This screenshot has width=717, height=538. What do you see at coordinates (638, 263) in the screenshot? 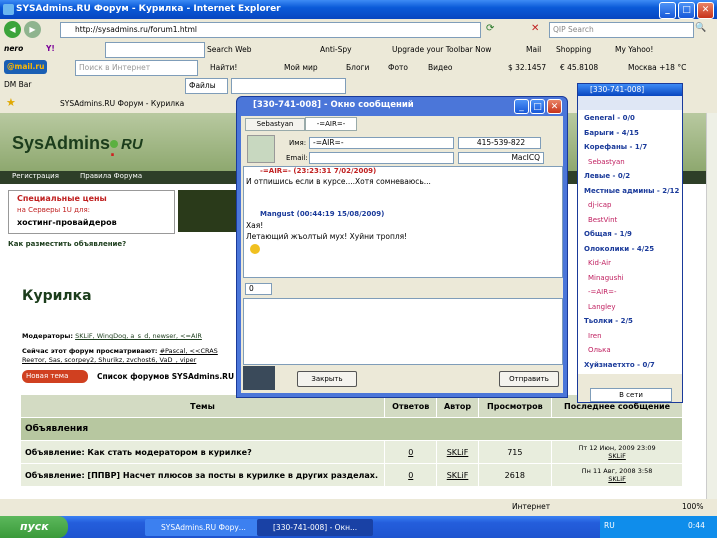
I see `contact-item: Kid-Air` at bounding box center [638, 263].